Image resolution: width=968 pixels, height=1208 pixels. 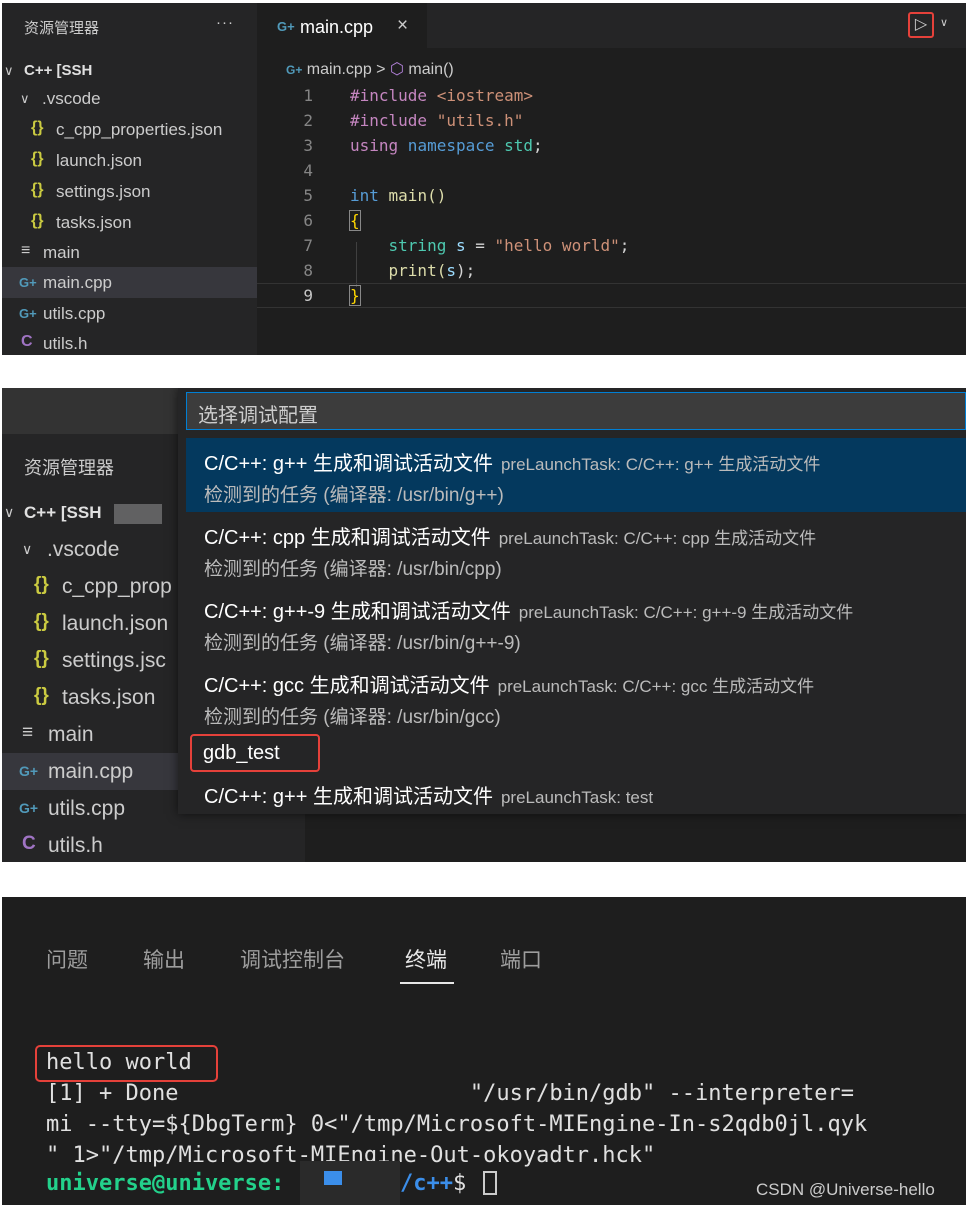 I want to click on tree-root: ∨ C++ [SSH, so click(x=129, y=70).